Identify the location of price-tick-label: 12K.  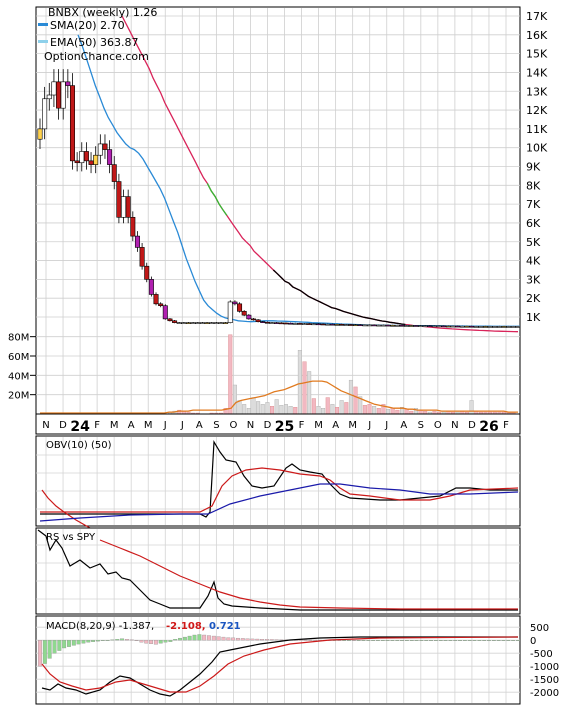
(537, 110).